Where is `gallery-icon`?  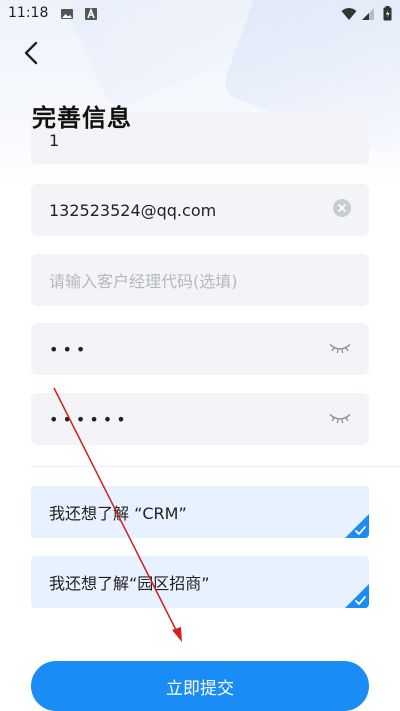 gallery-icon is located at coordinates (67, 15).